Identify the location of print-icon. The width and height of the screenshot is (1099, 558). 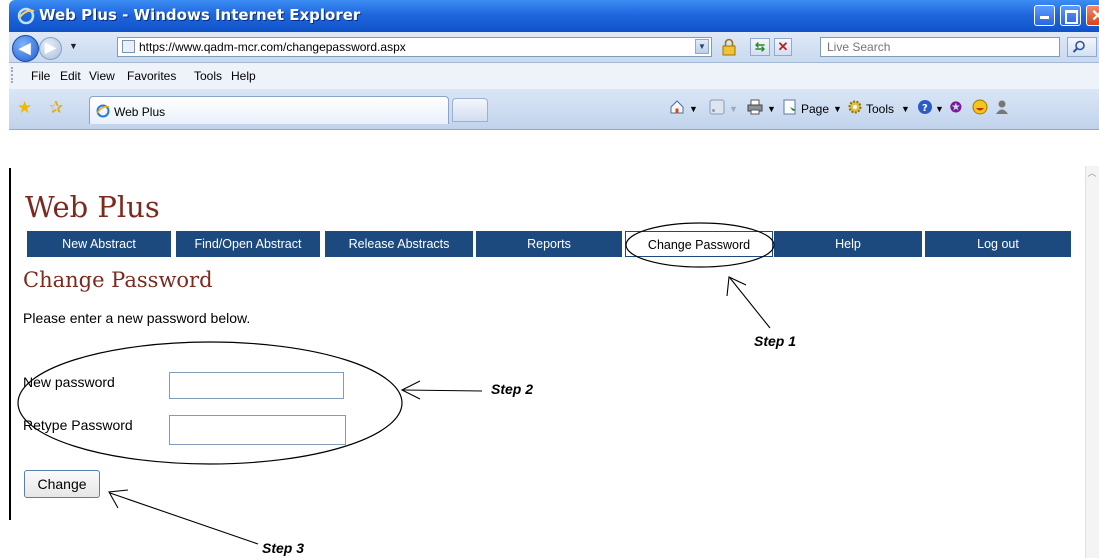
(755, 107).